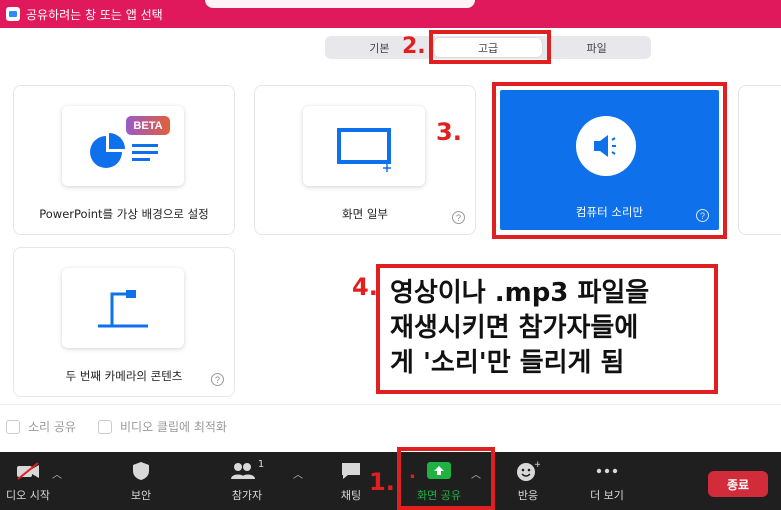 Image resolution: width=781 pixels, height=510 pixels. What do you see at coordinates (414, 46) in the screenshot?
I see `annotation-step2: 2.` at bounding box center [414, 46].